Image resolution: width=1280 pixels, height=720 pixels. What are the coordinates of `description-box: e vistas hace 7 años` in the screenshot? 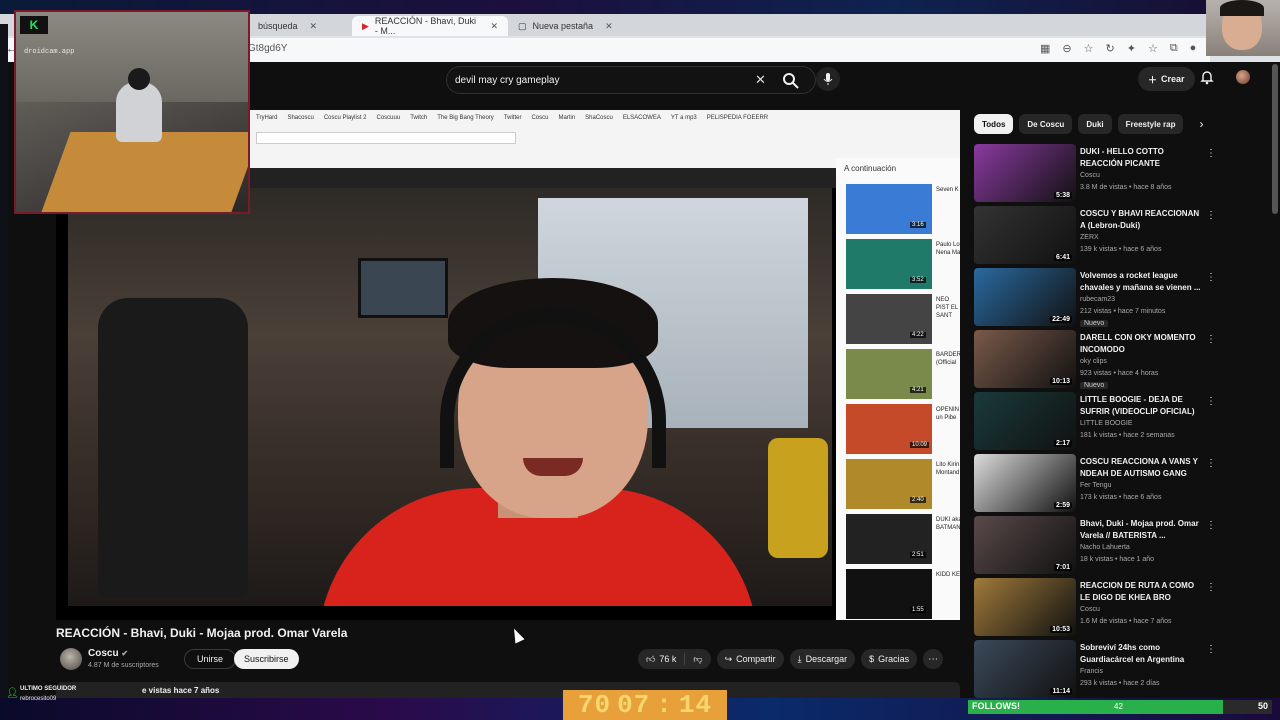 It's located at (508, 690).